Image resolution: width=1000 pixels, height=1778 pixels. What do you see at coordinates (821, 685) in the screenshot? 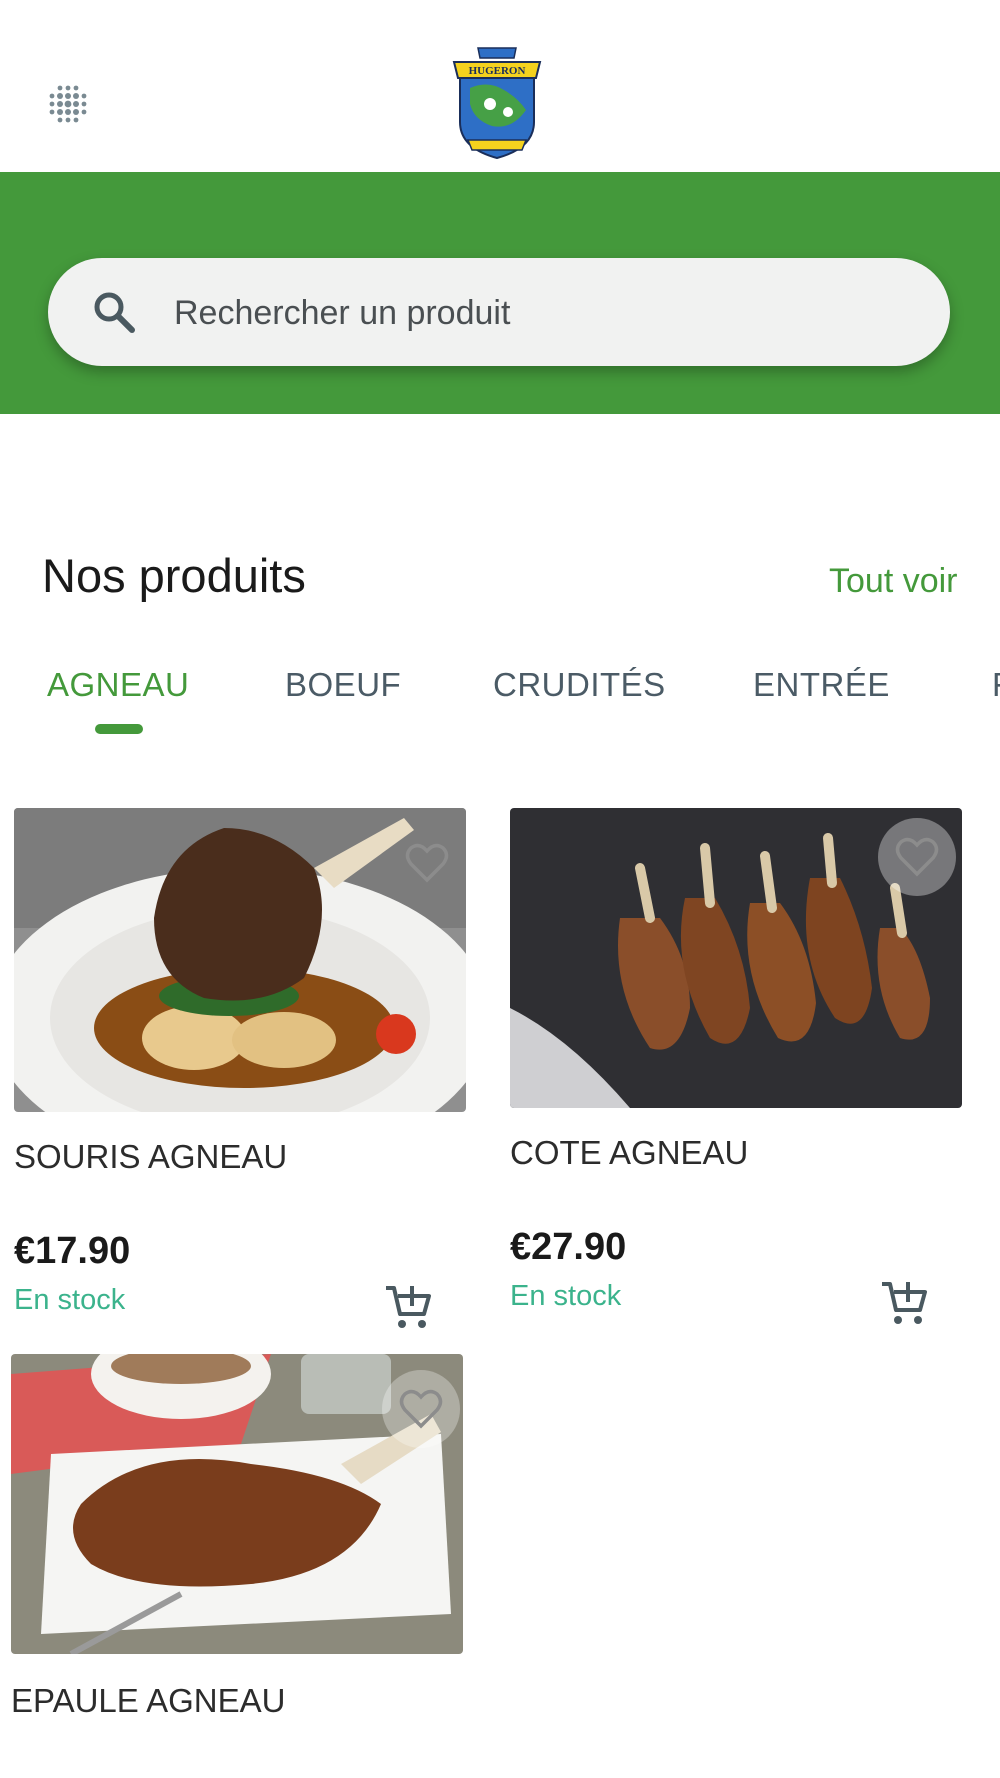
I see `tab-entree: ENTRÉE` at bounding box center [821, 685].